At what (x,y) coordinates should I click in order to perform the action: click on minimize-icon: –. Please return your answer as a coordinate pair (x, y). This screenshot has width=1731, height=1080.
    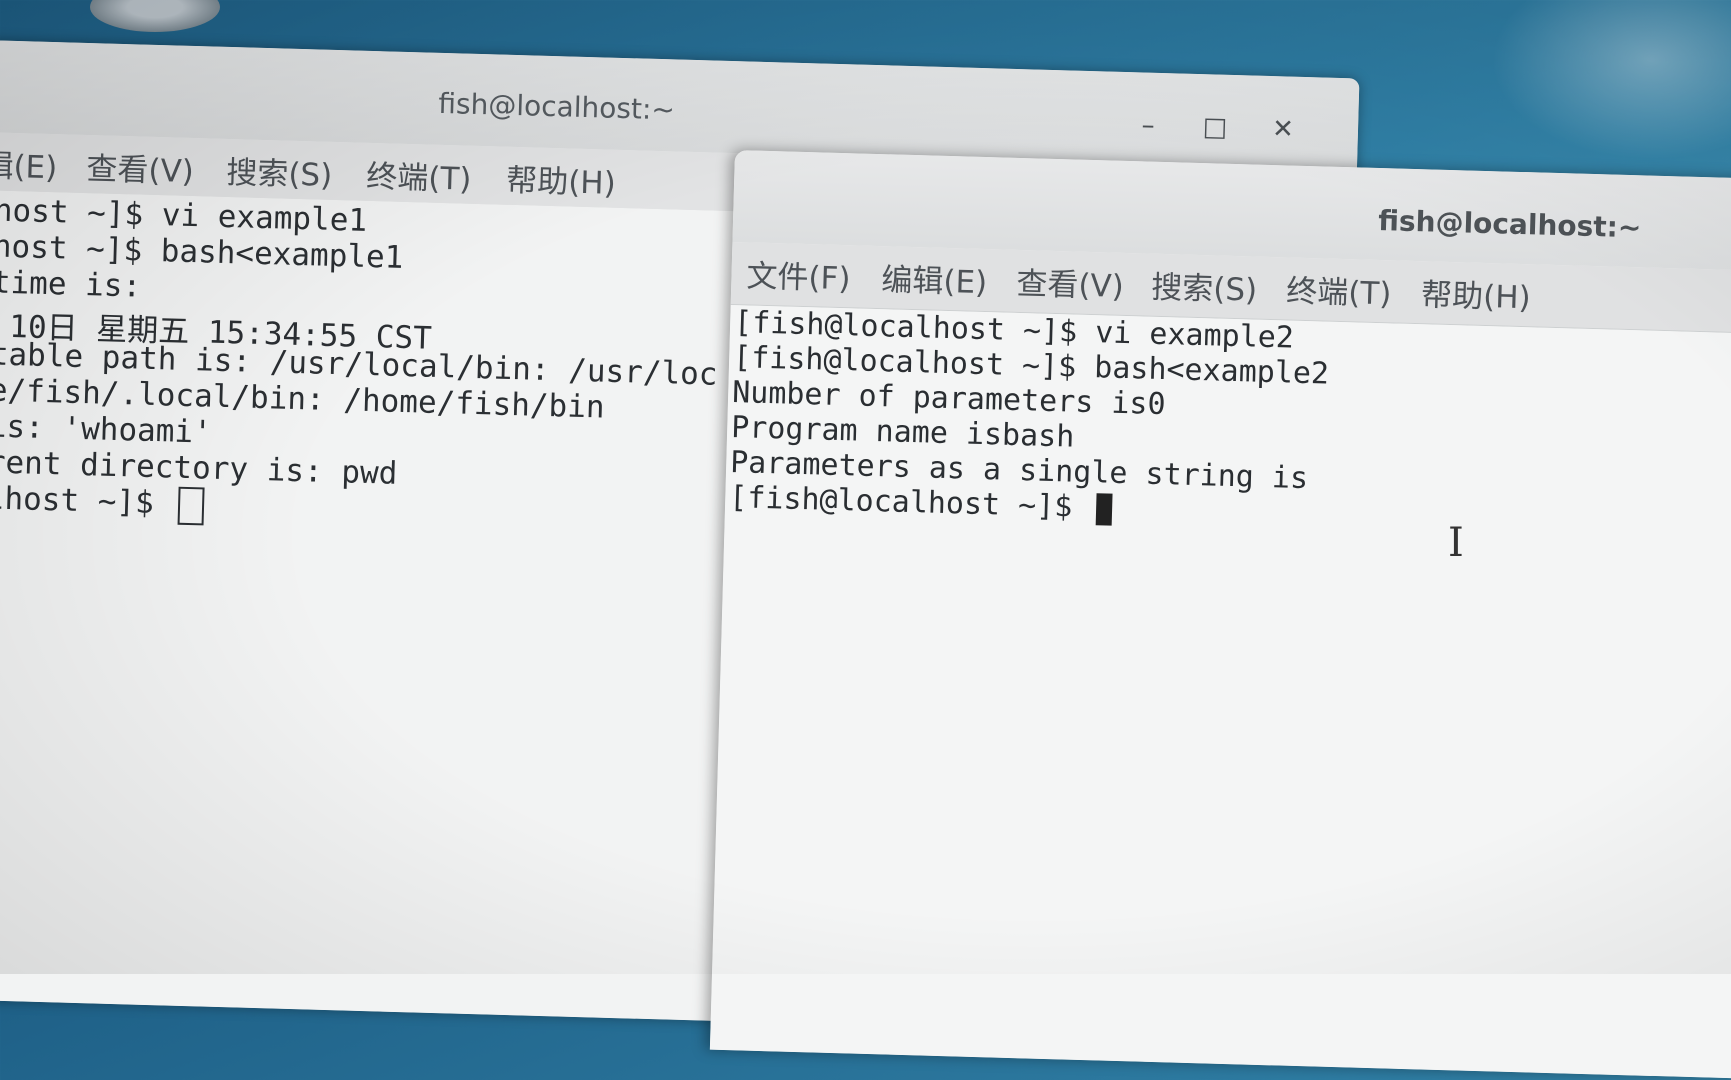
    Looking at the image, I should click on (1148, 125).